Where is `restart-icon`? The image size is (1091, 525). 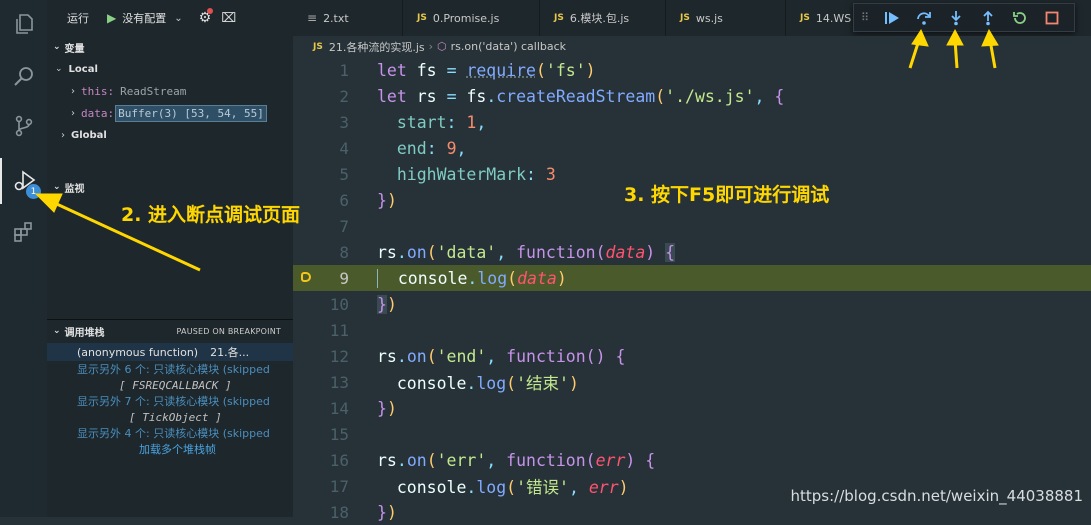 restart-icon is located at coordinates (1020, 17).